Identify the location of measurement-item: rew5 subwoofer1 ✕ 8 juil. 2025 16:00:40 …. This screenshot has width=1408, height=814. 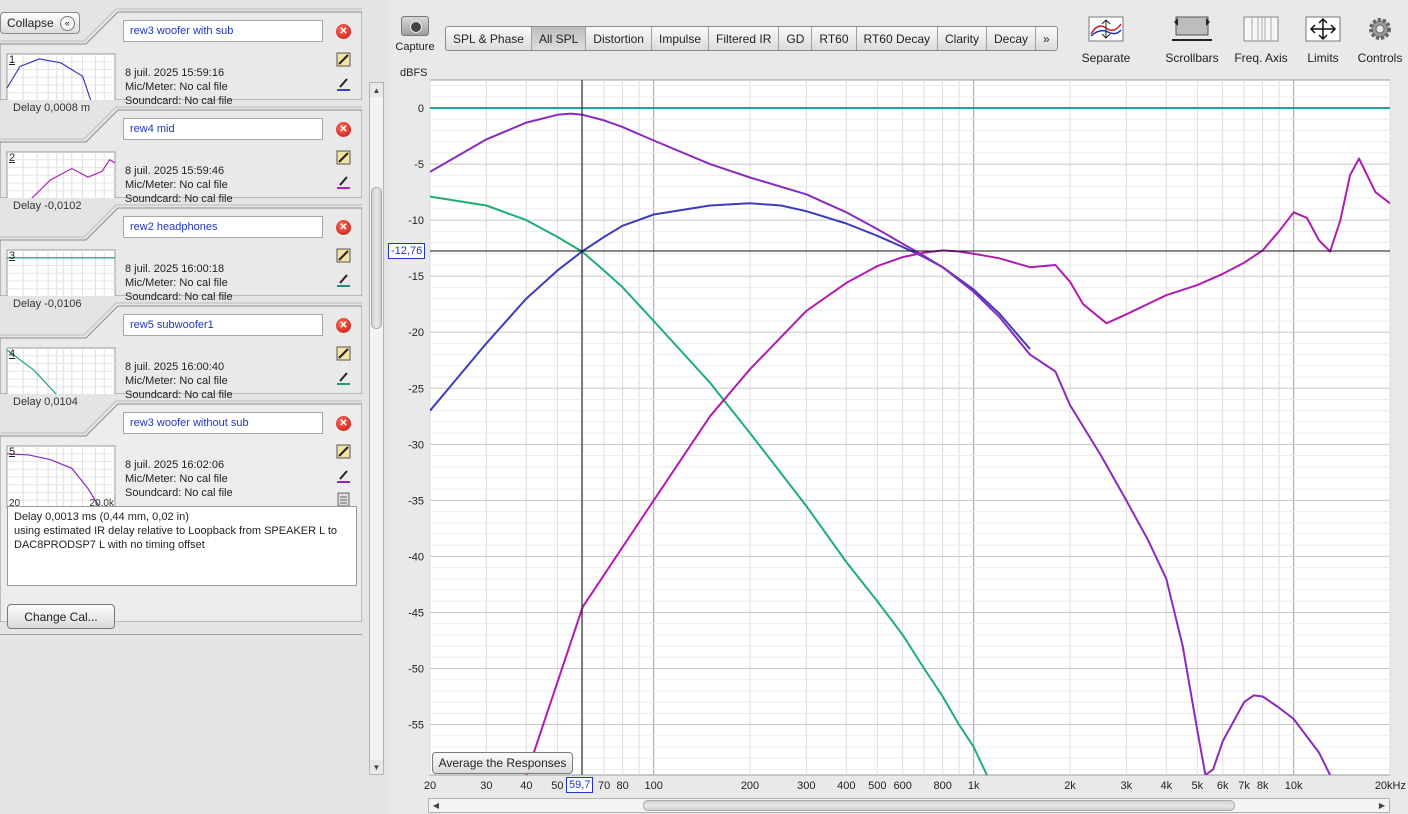
(181, 352).